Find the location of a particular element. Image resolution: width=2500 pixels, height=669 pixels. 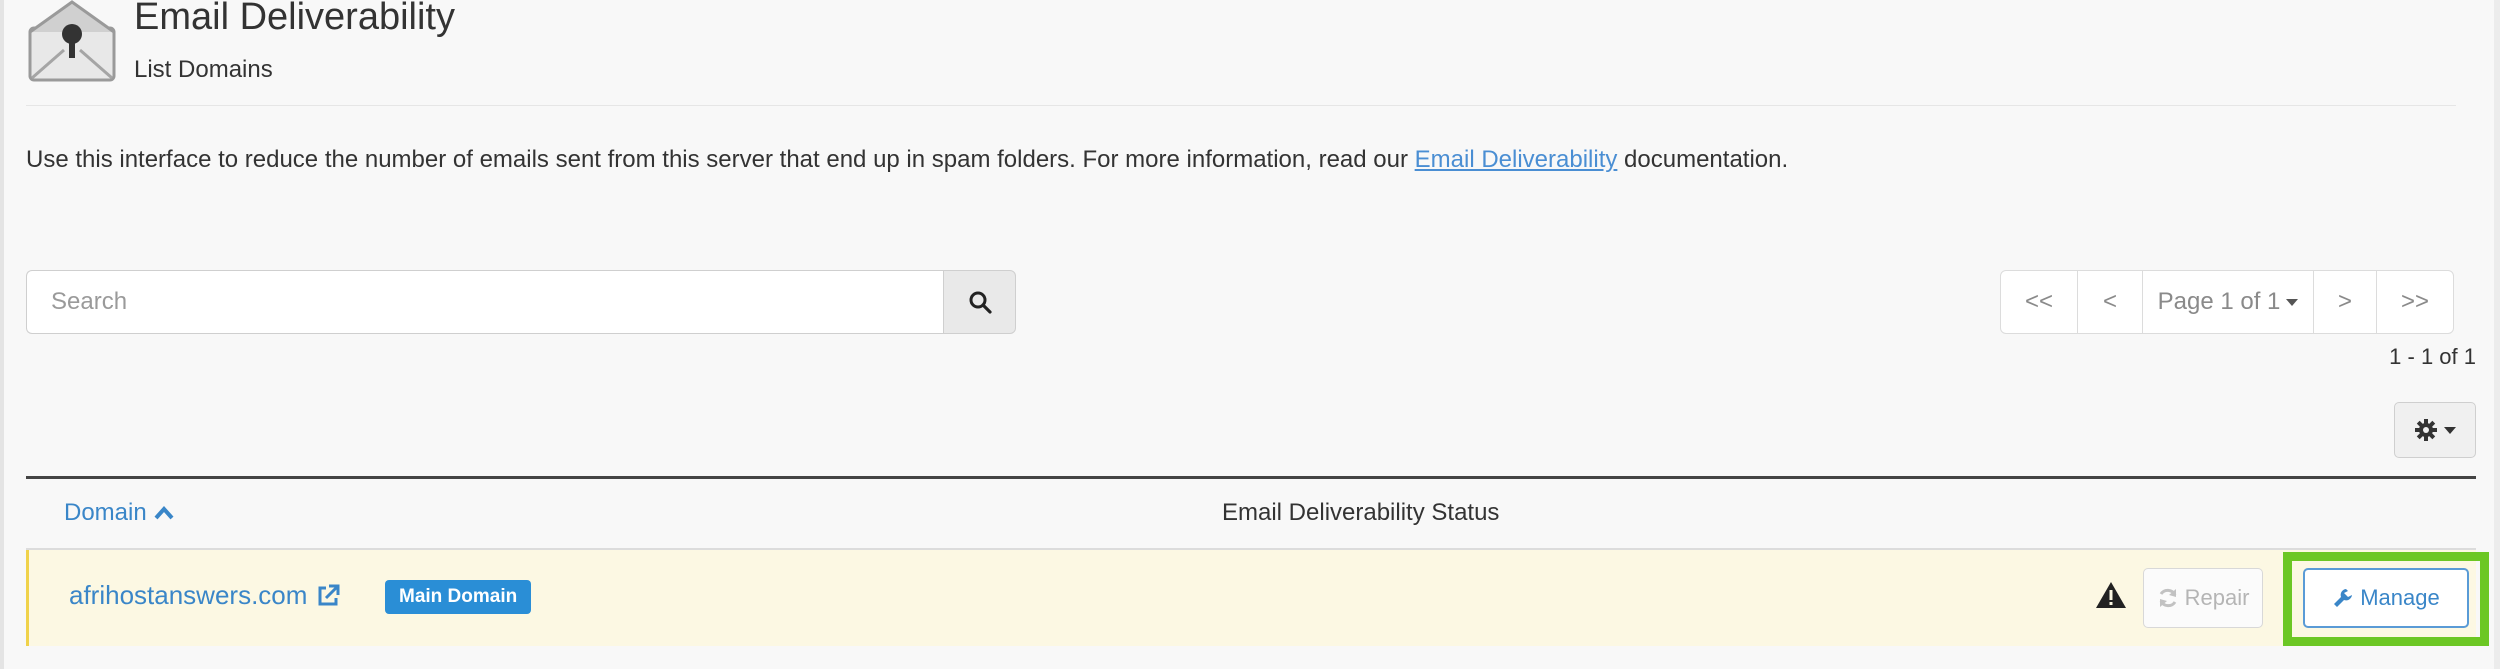

description-text-end: documentation. is located at coordinates (1703, 159).